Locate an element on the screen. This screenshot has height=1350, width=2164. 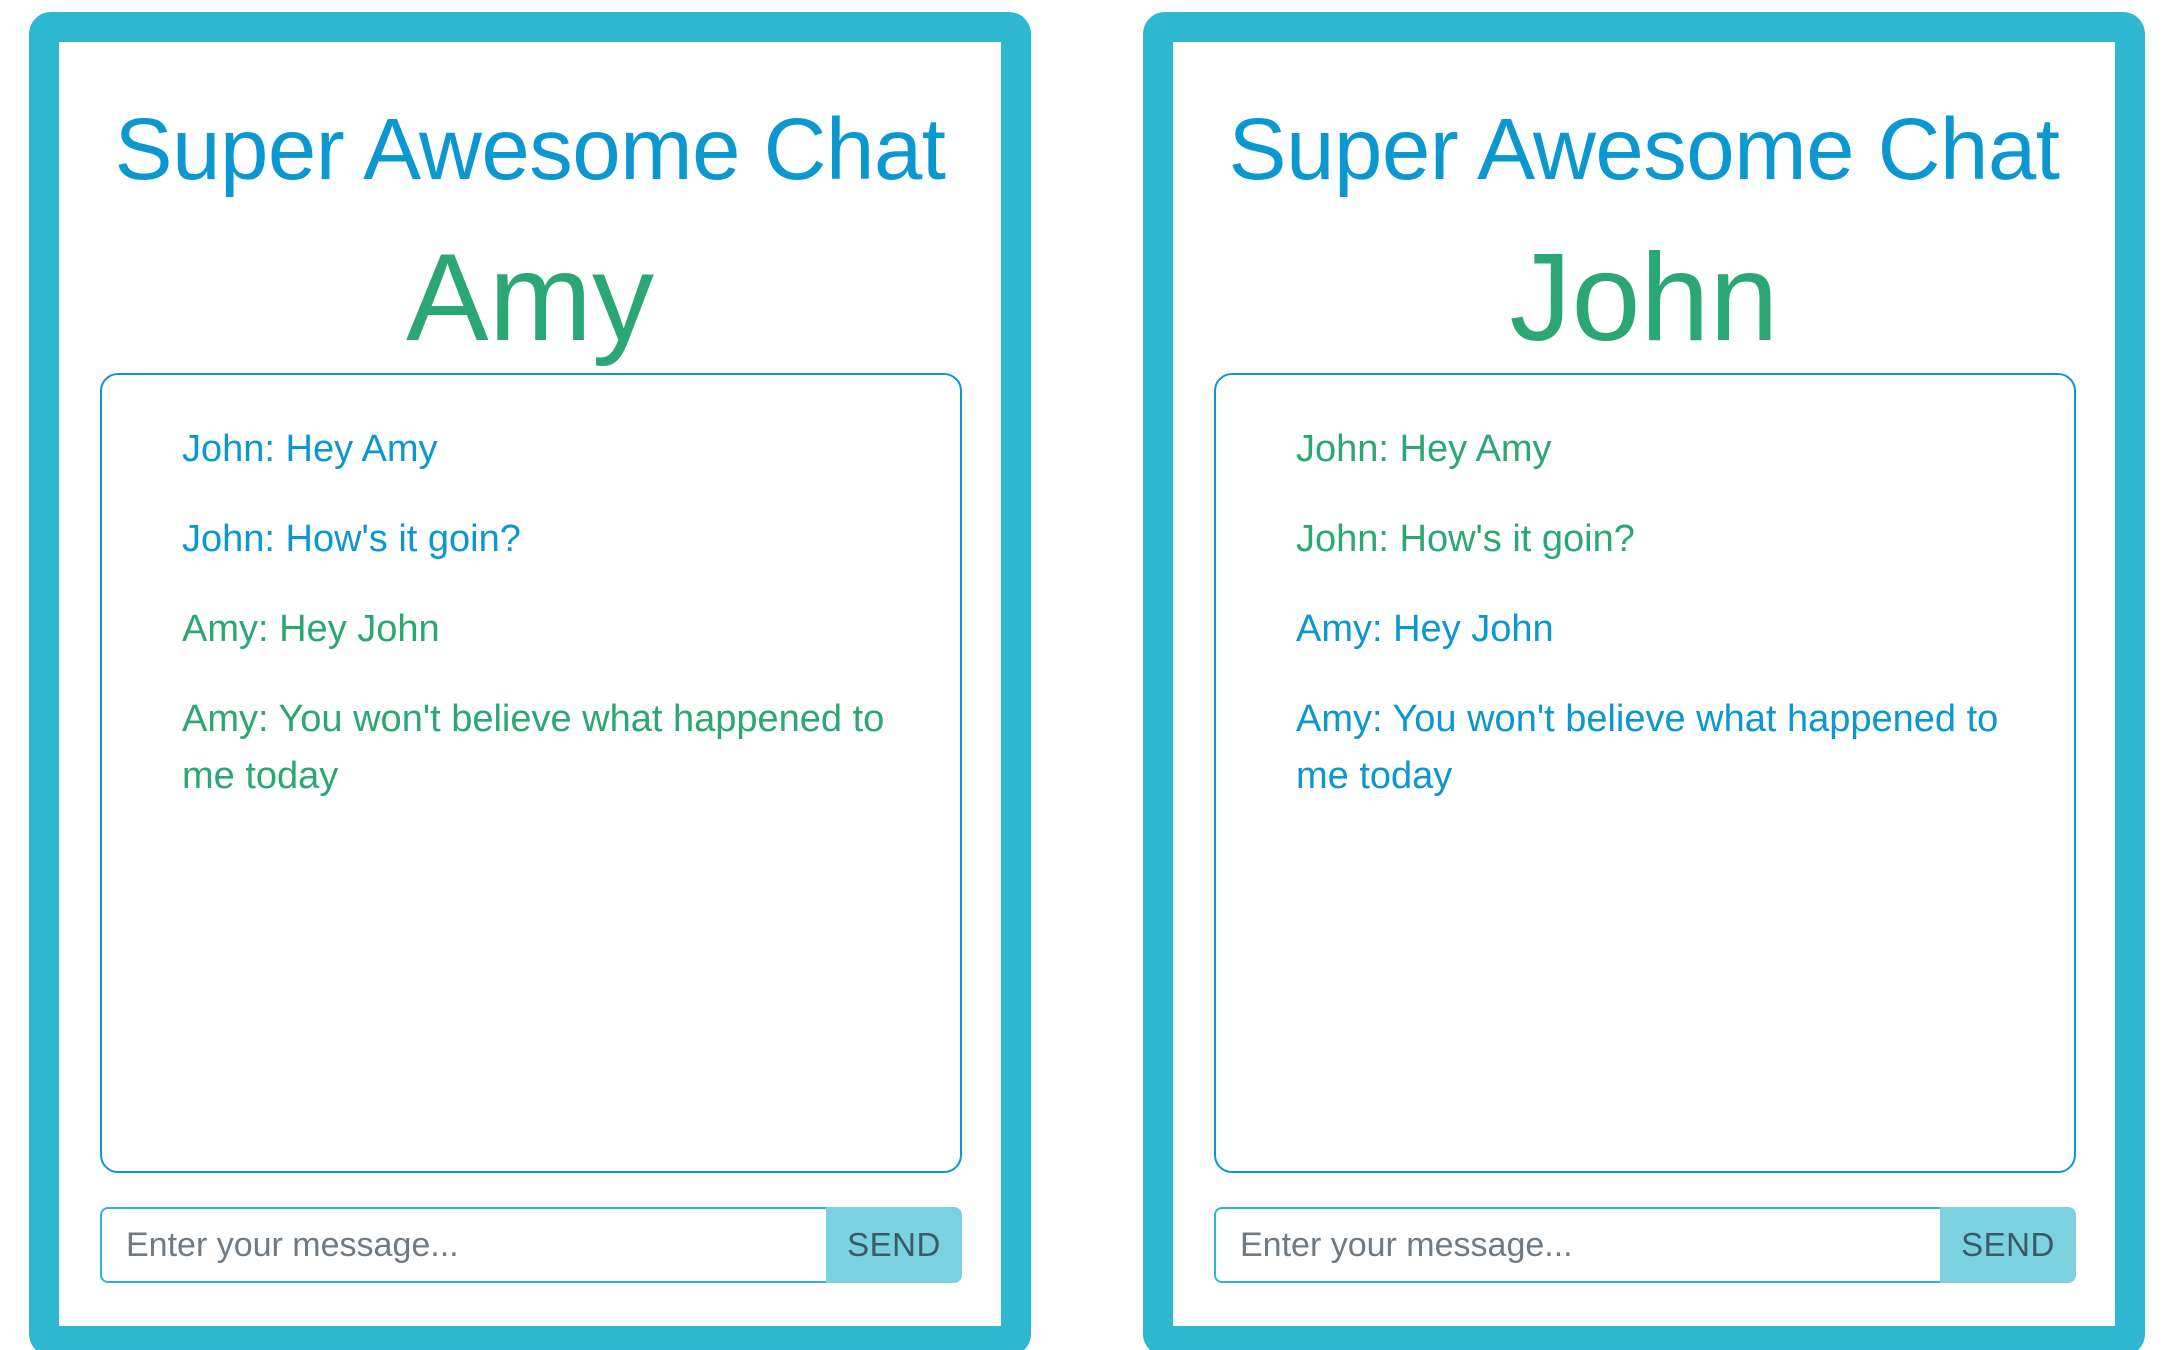
current-username: Amy is located at coordinates (530, 298).